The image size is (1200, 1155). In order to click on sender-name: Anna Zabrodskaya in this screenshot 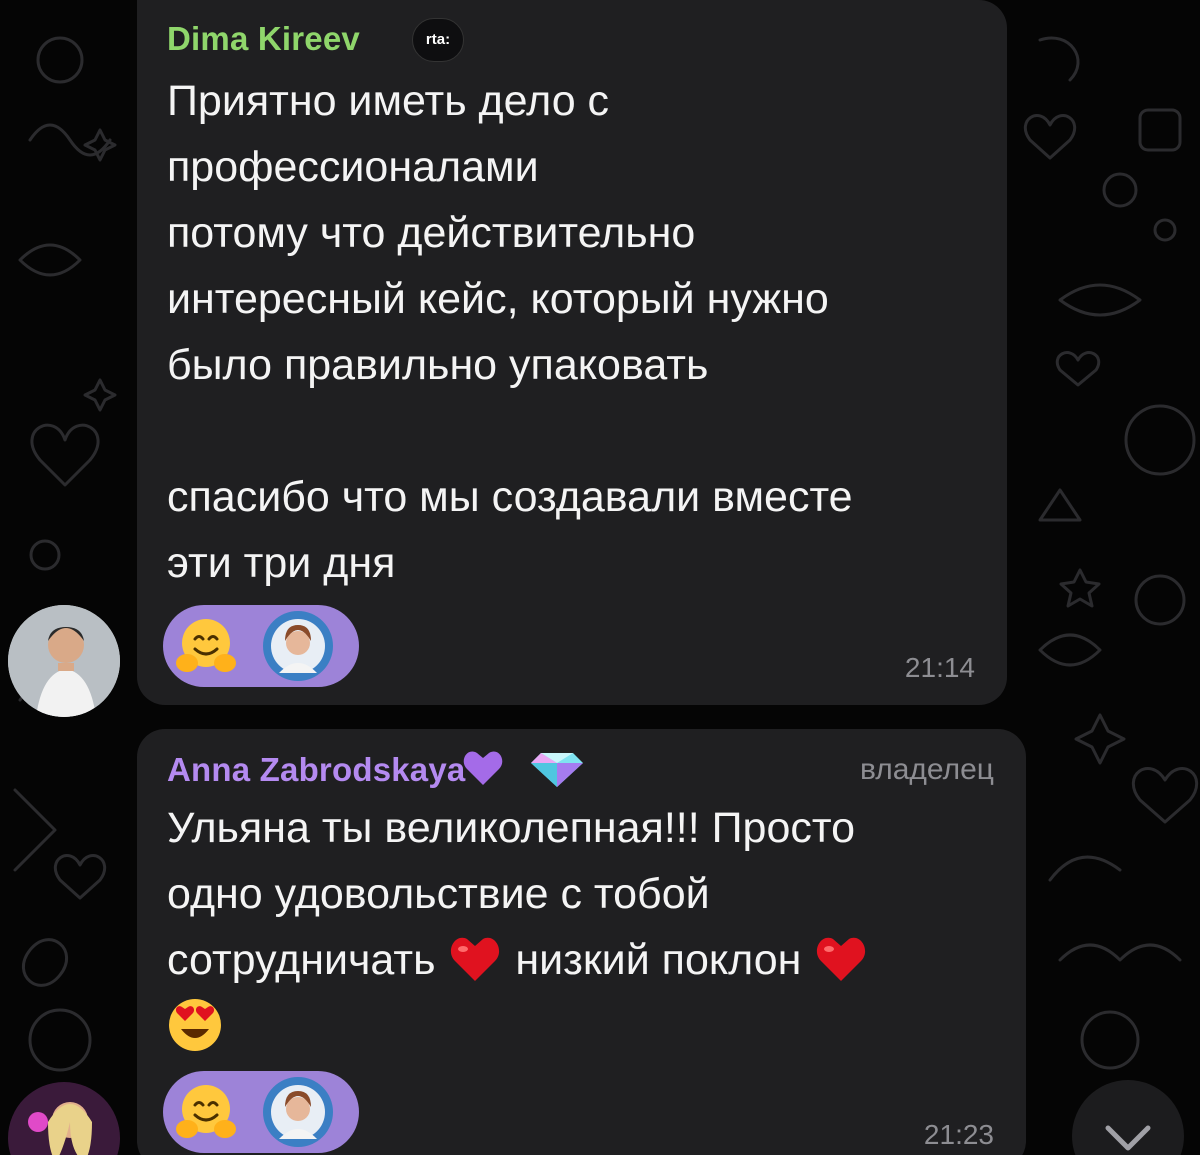, I will do `click(376, 770)`.